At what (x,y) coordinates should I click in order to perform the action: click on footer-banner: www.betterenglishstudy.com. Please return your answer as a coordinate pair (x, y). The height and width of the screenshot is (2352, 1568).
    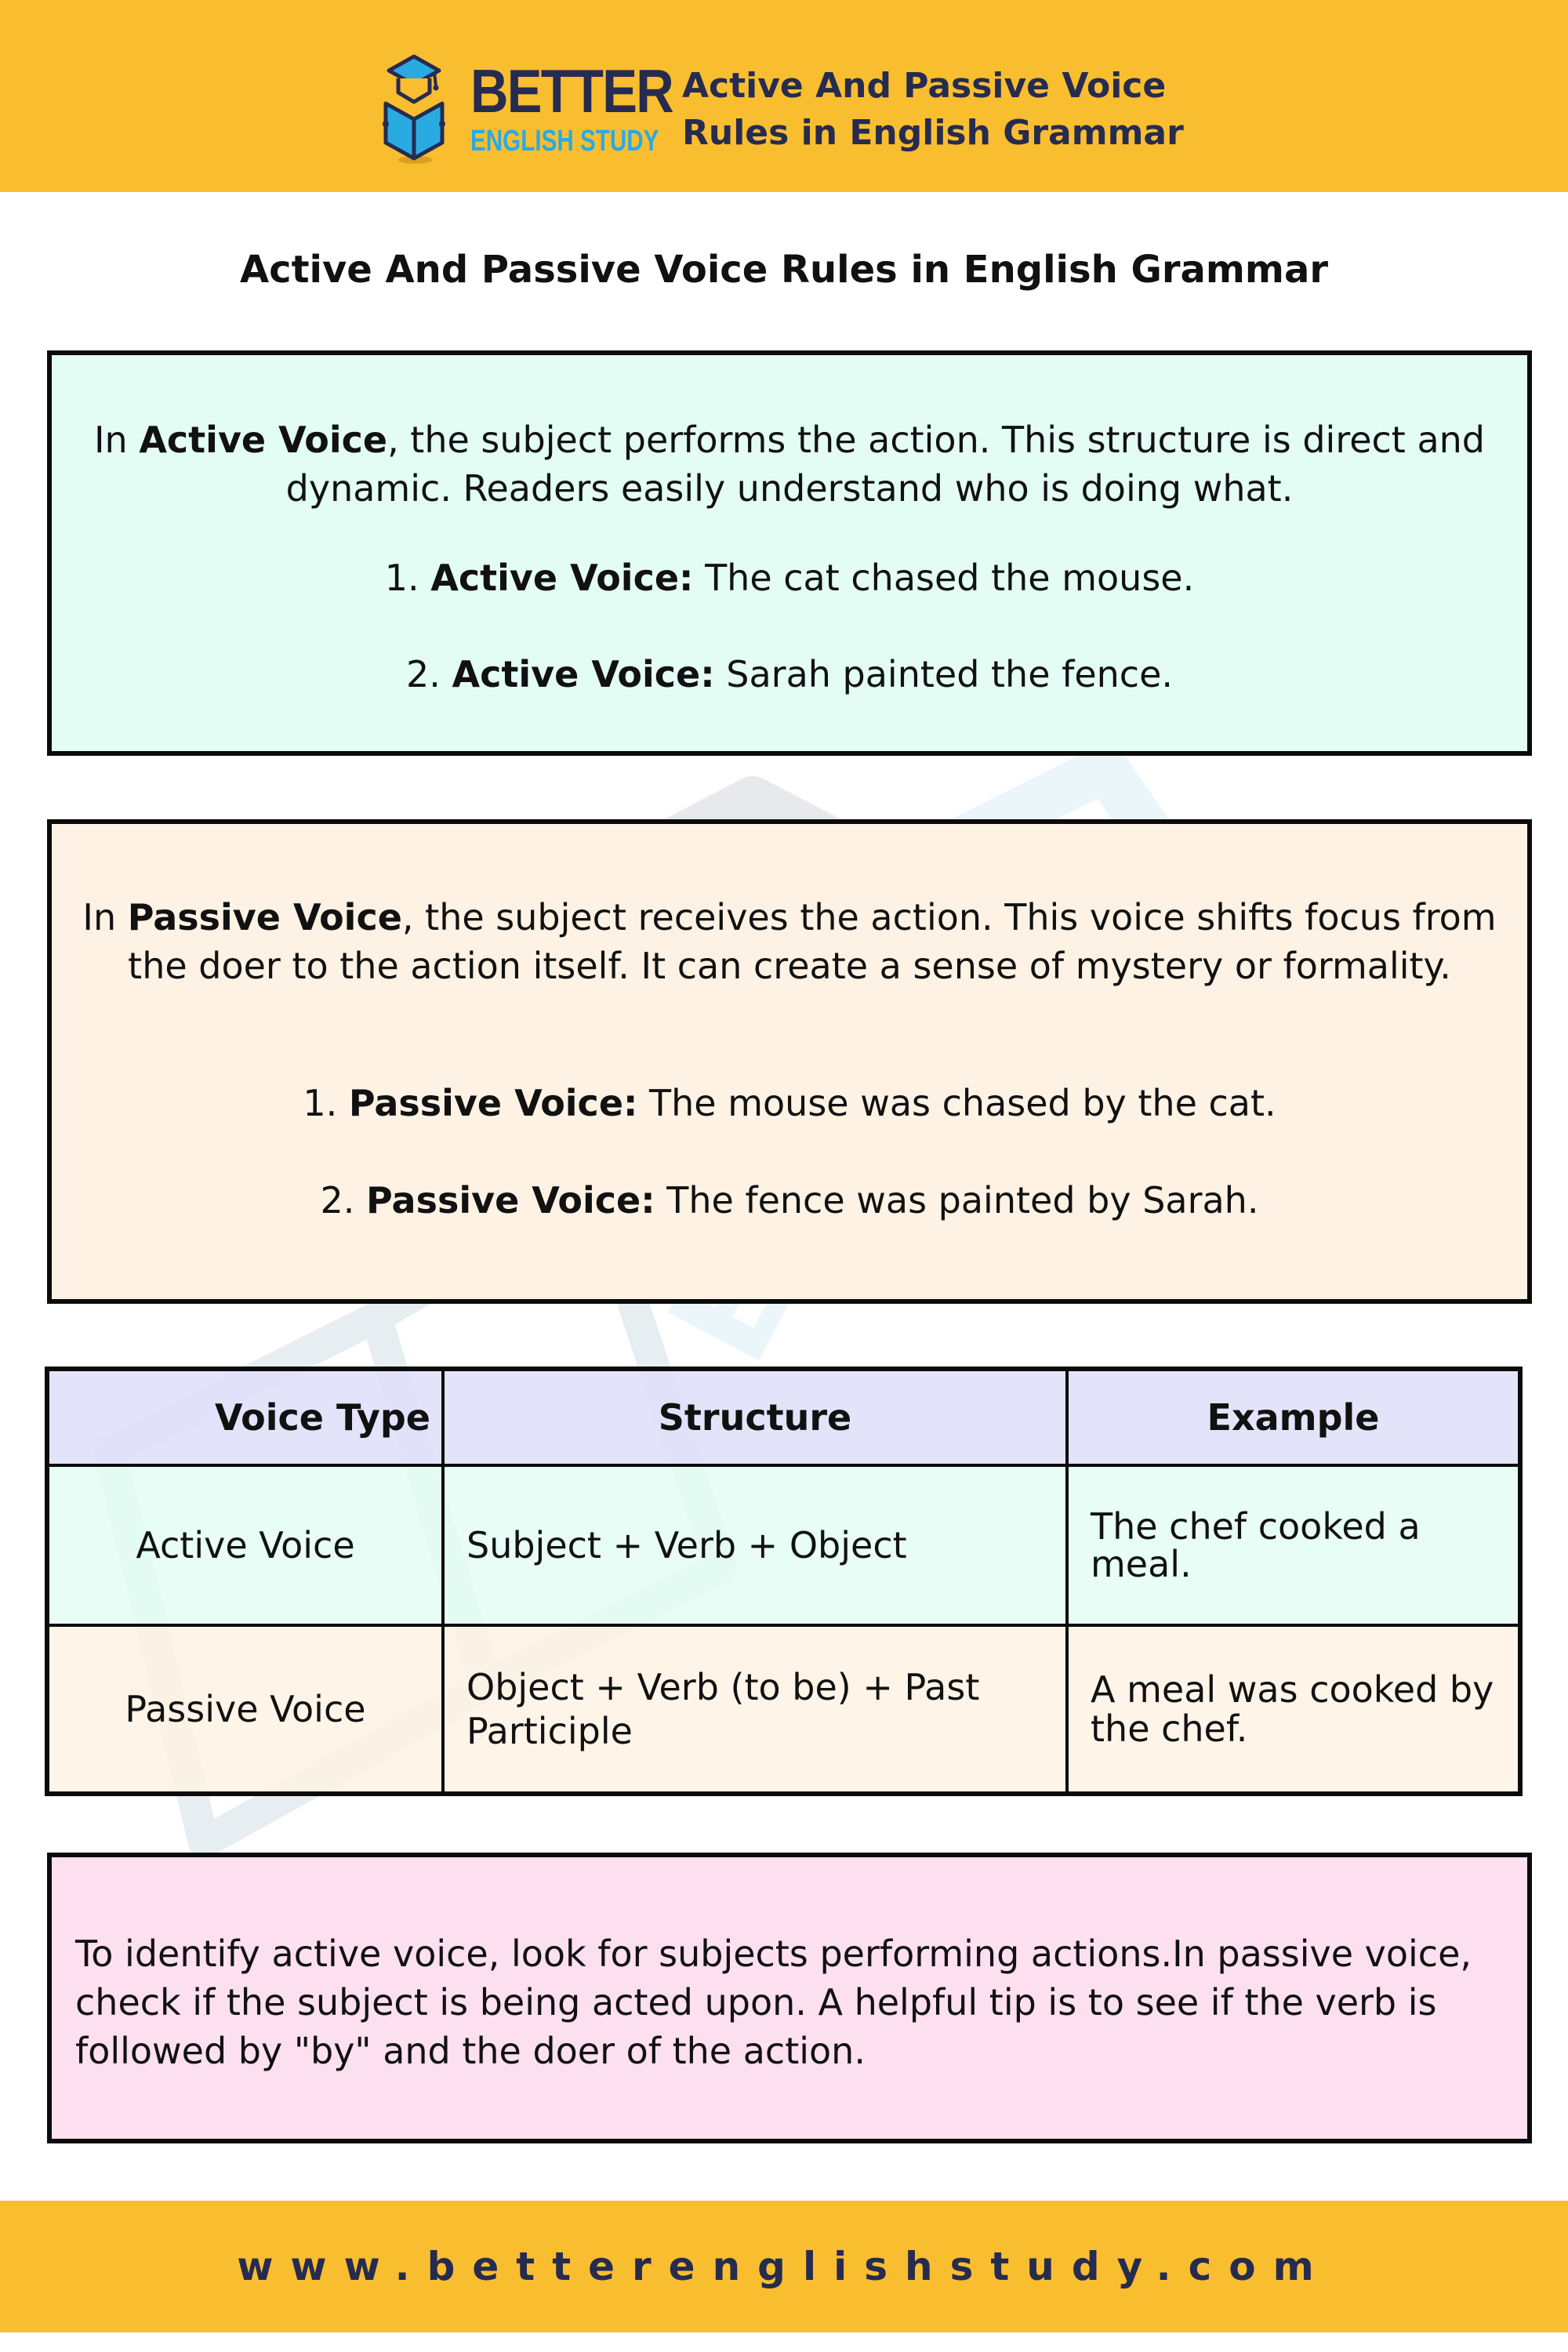
    Looking at the image, I should click on (784, 2266).